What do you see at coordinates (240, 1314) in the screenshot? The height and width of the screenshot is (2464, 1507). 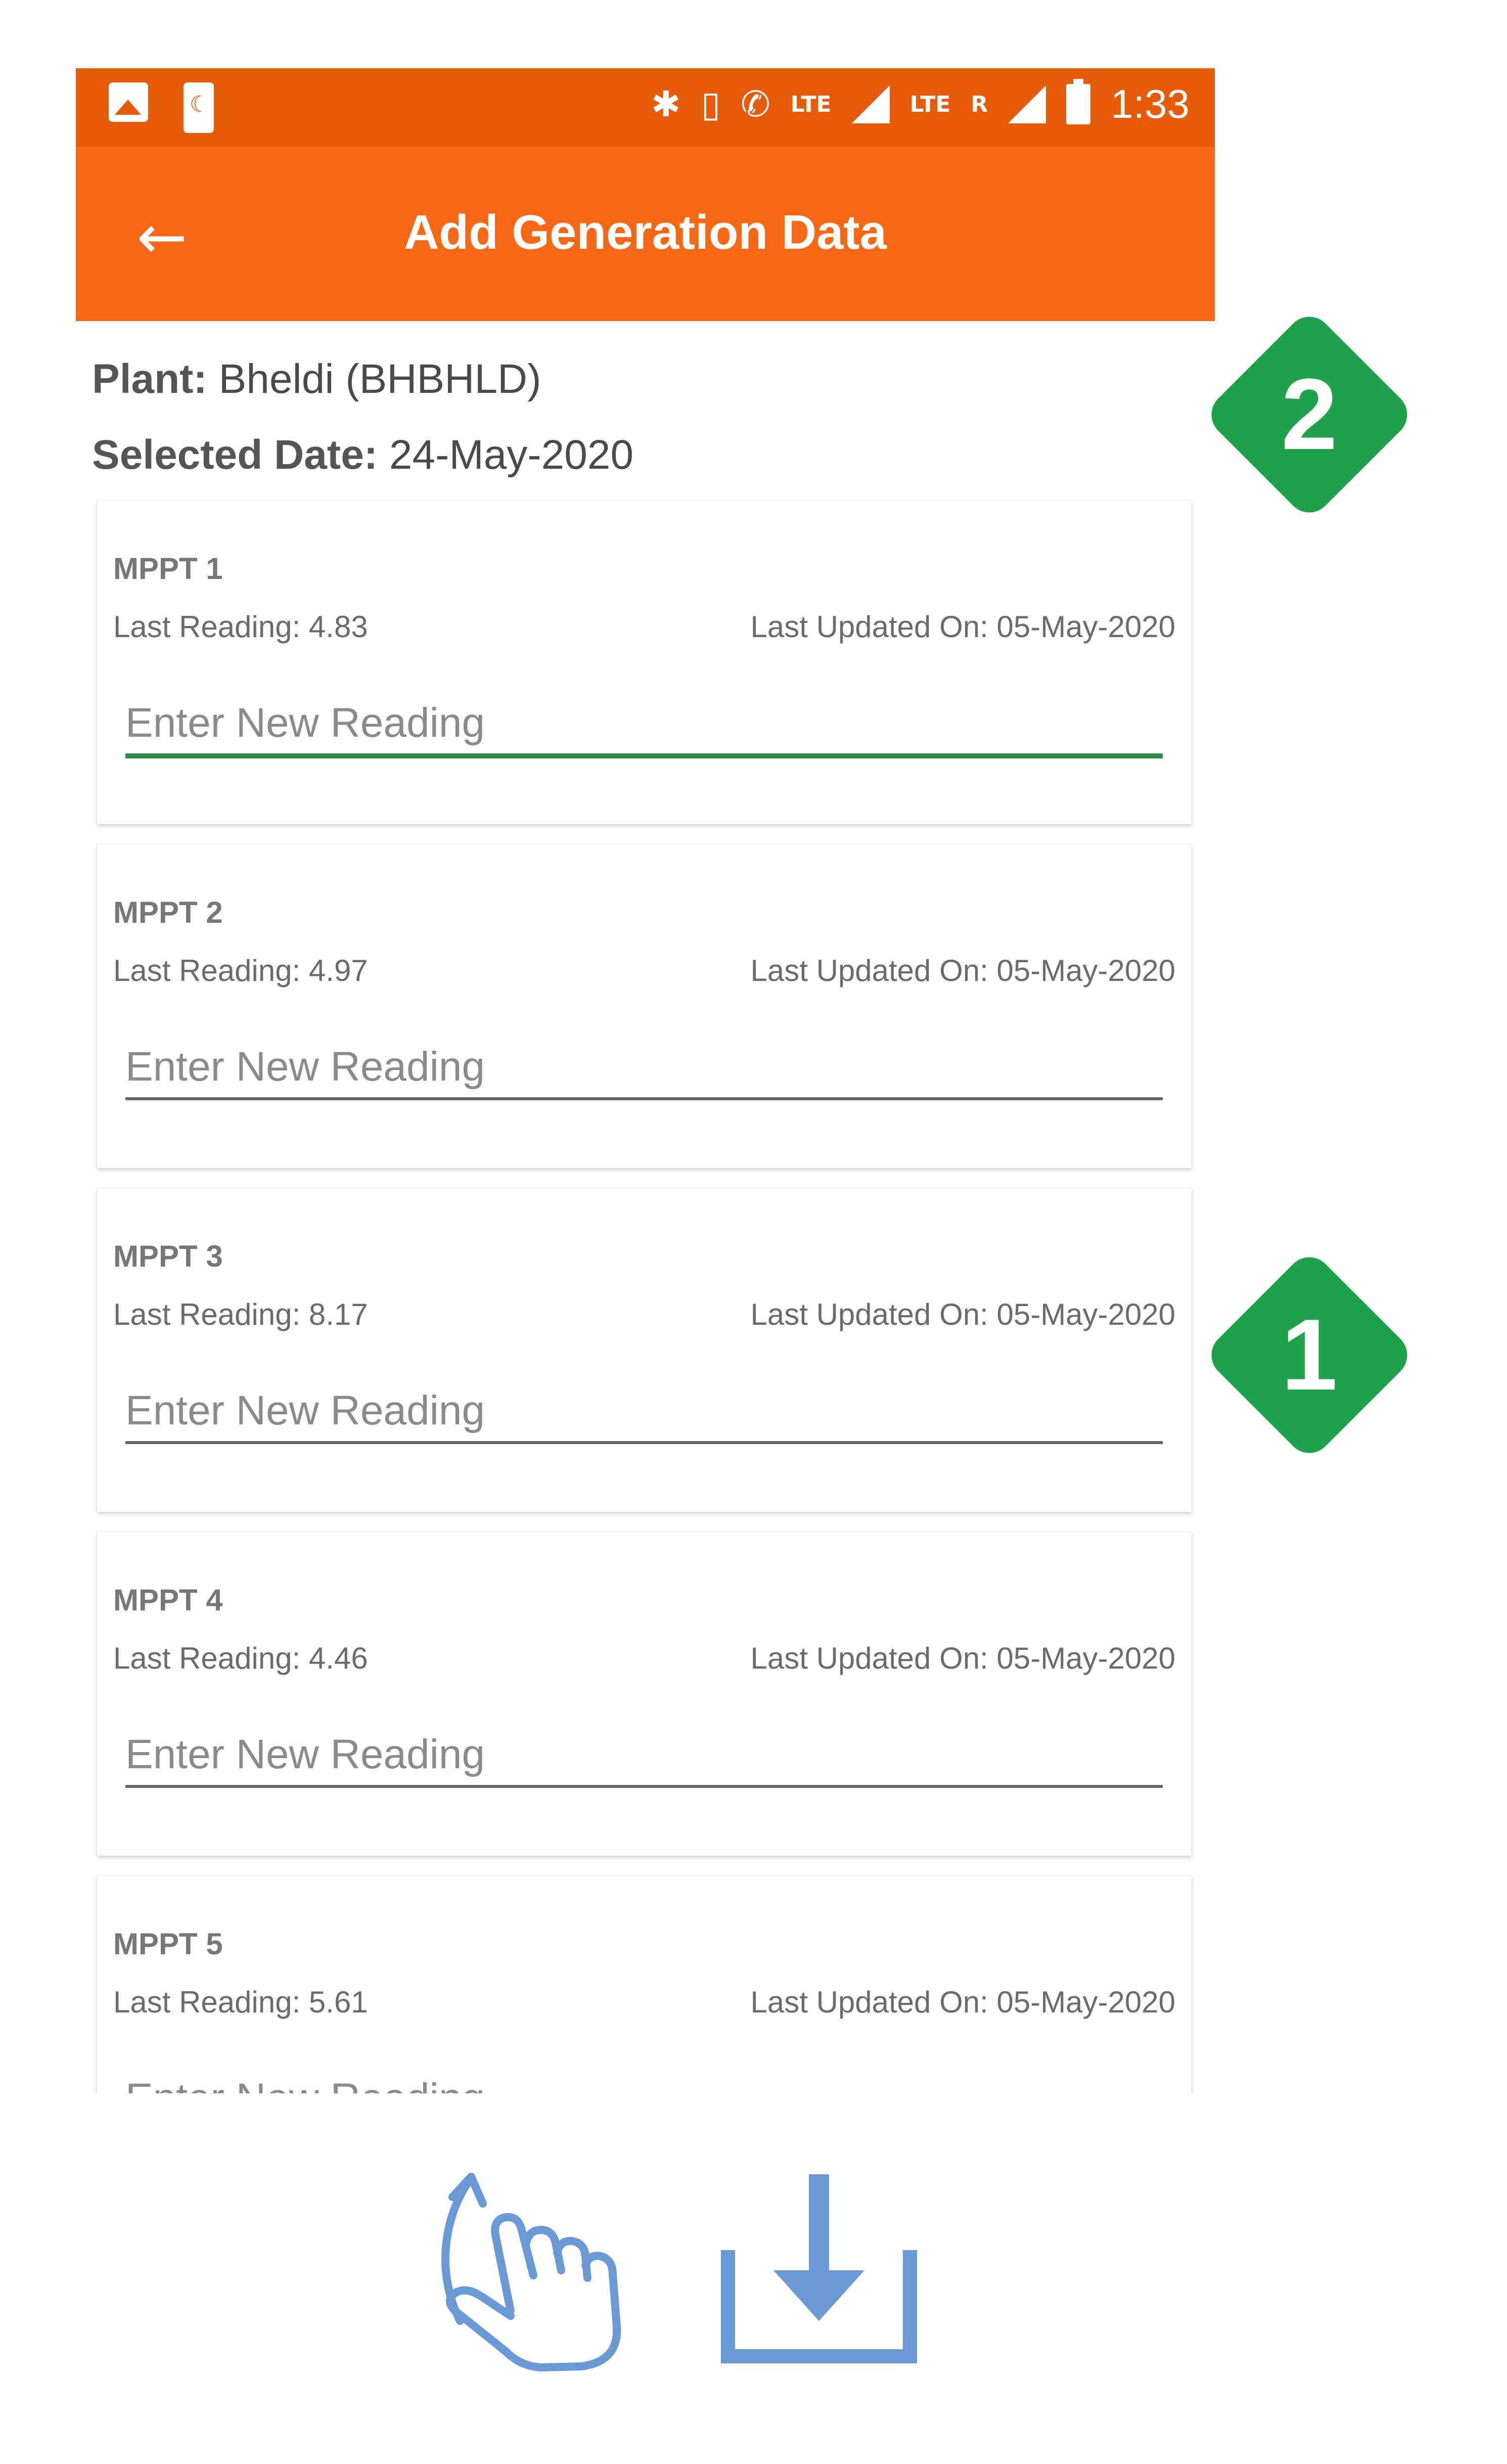 I see `last-reading: Last Reading: 8.17` at bounding box center [240, 1314].